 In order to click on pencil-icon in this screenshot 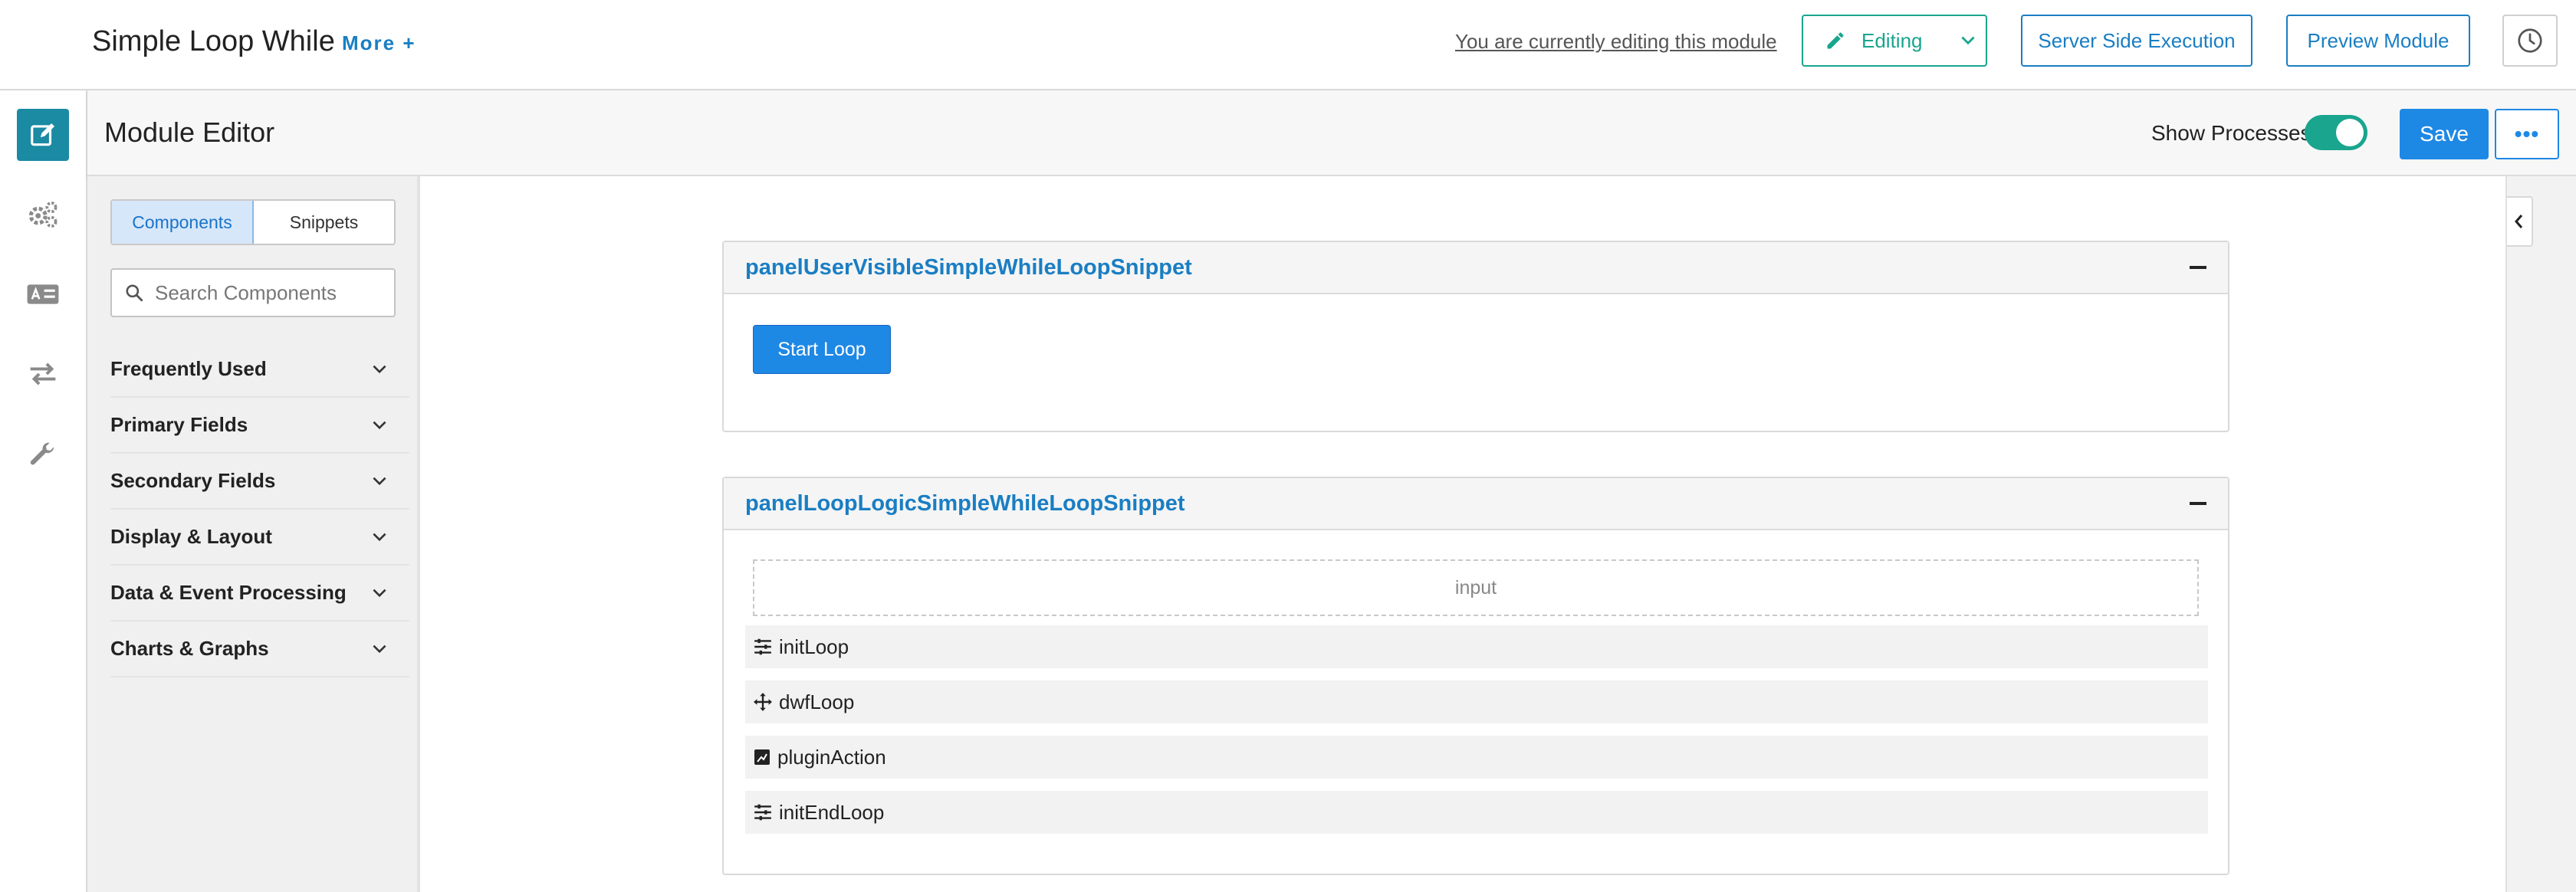, I will do `click(1835, 40)`.